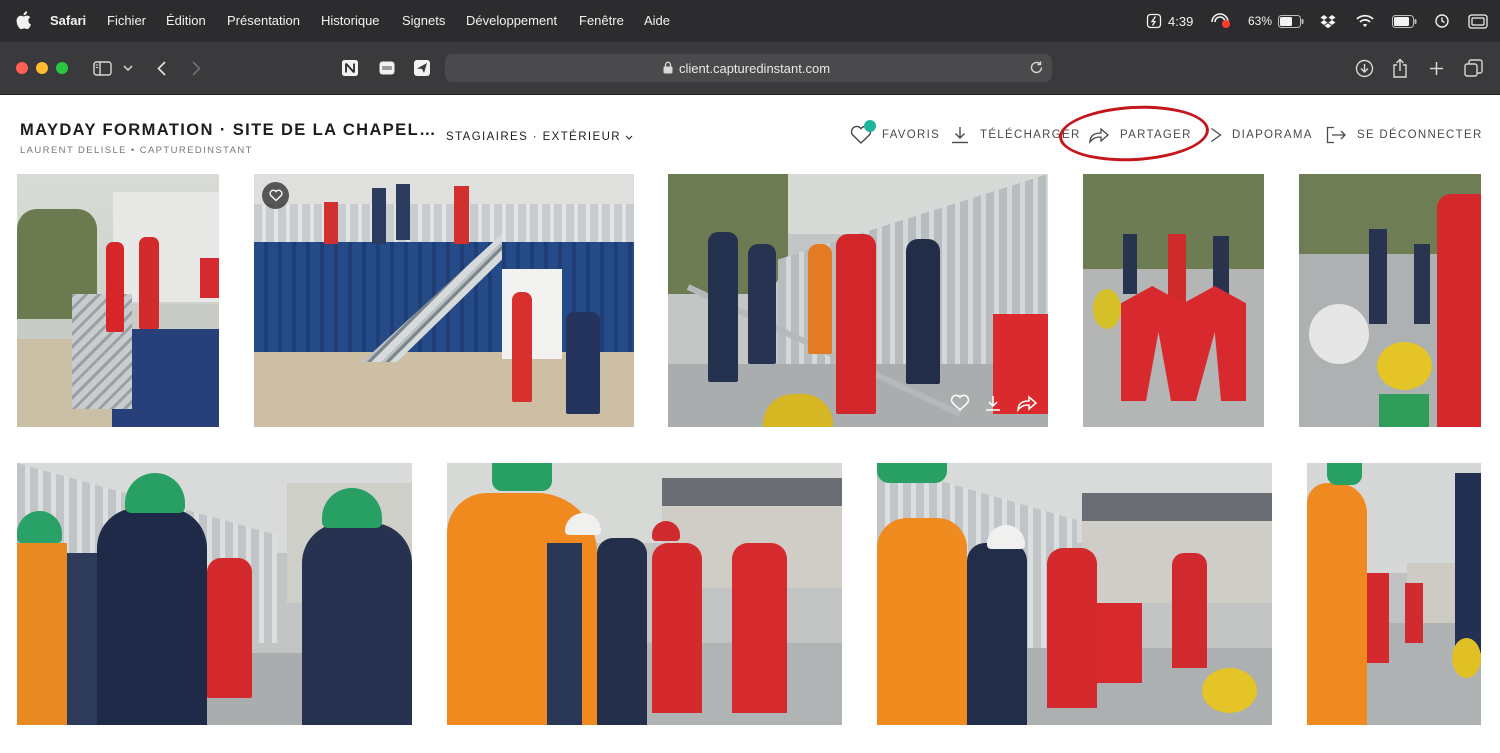  I want to click on extension-badge-icon, so click(387, 68).